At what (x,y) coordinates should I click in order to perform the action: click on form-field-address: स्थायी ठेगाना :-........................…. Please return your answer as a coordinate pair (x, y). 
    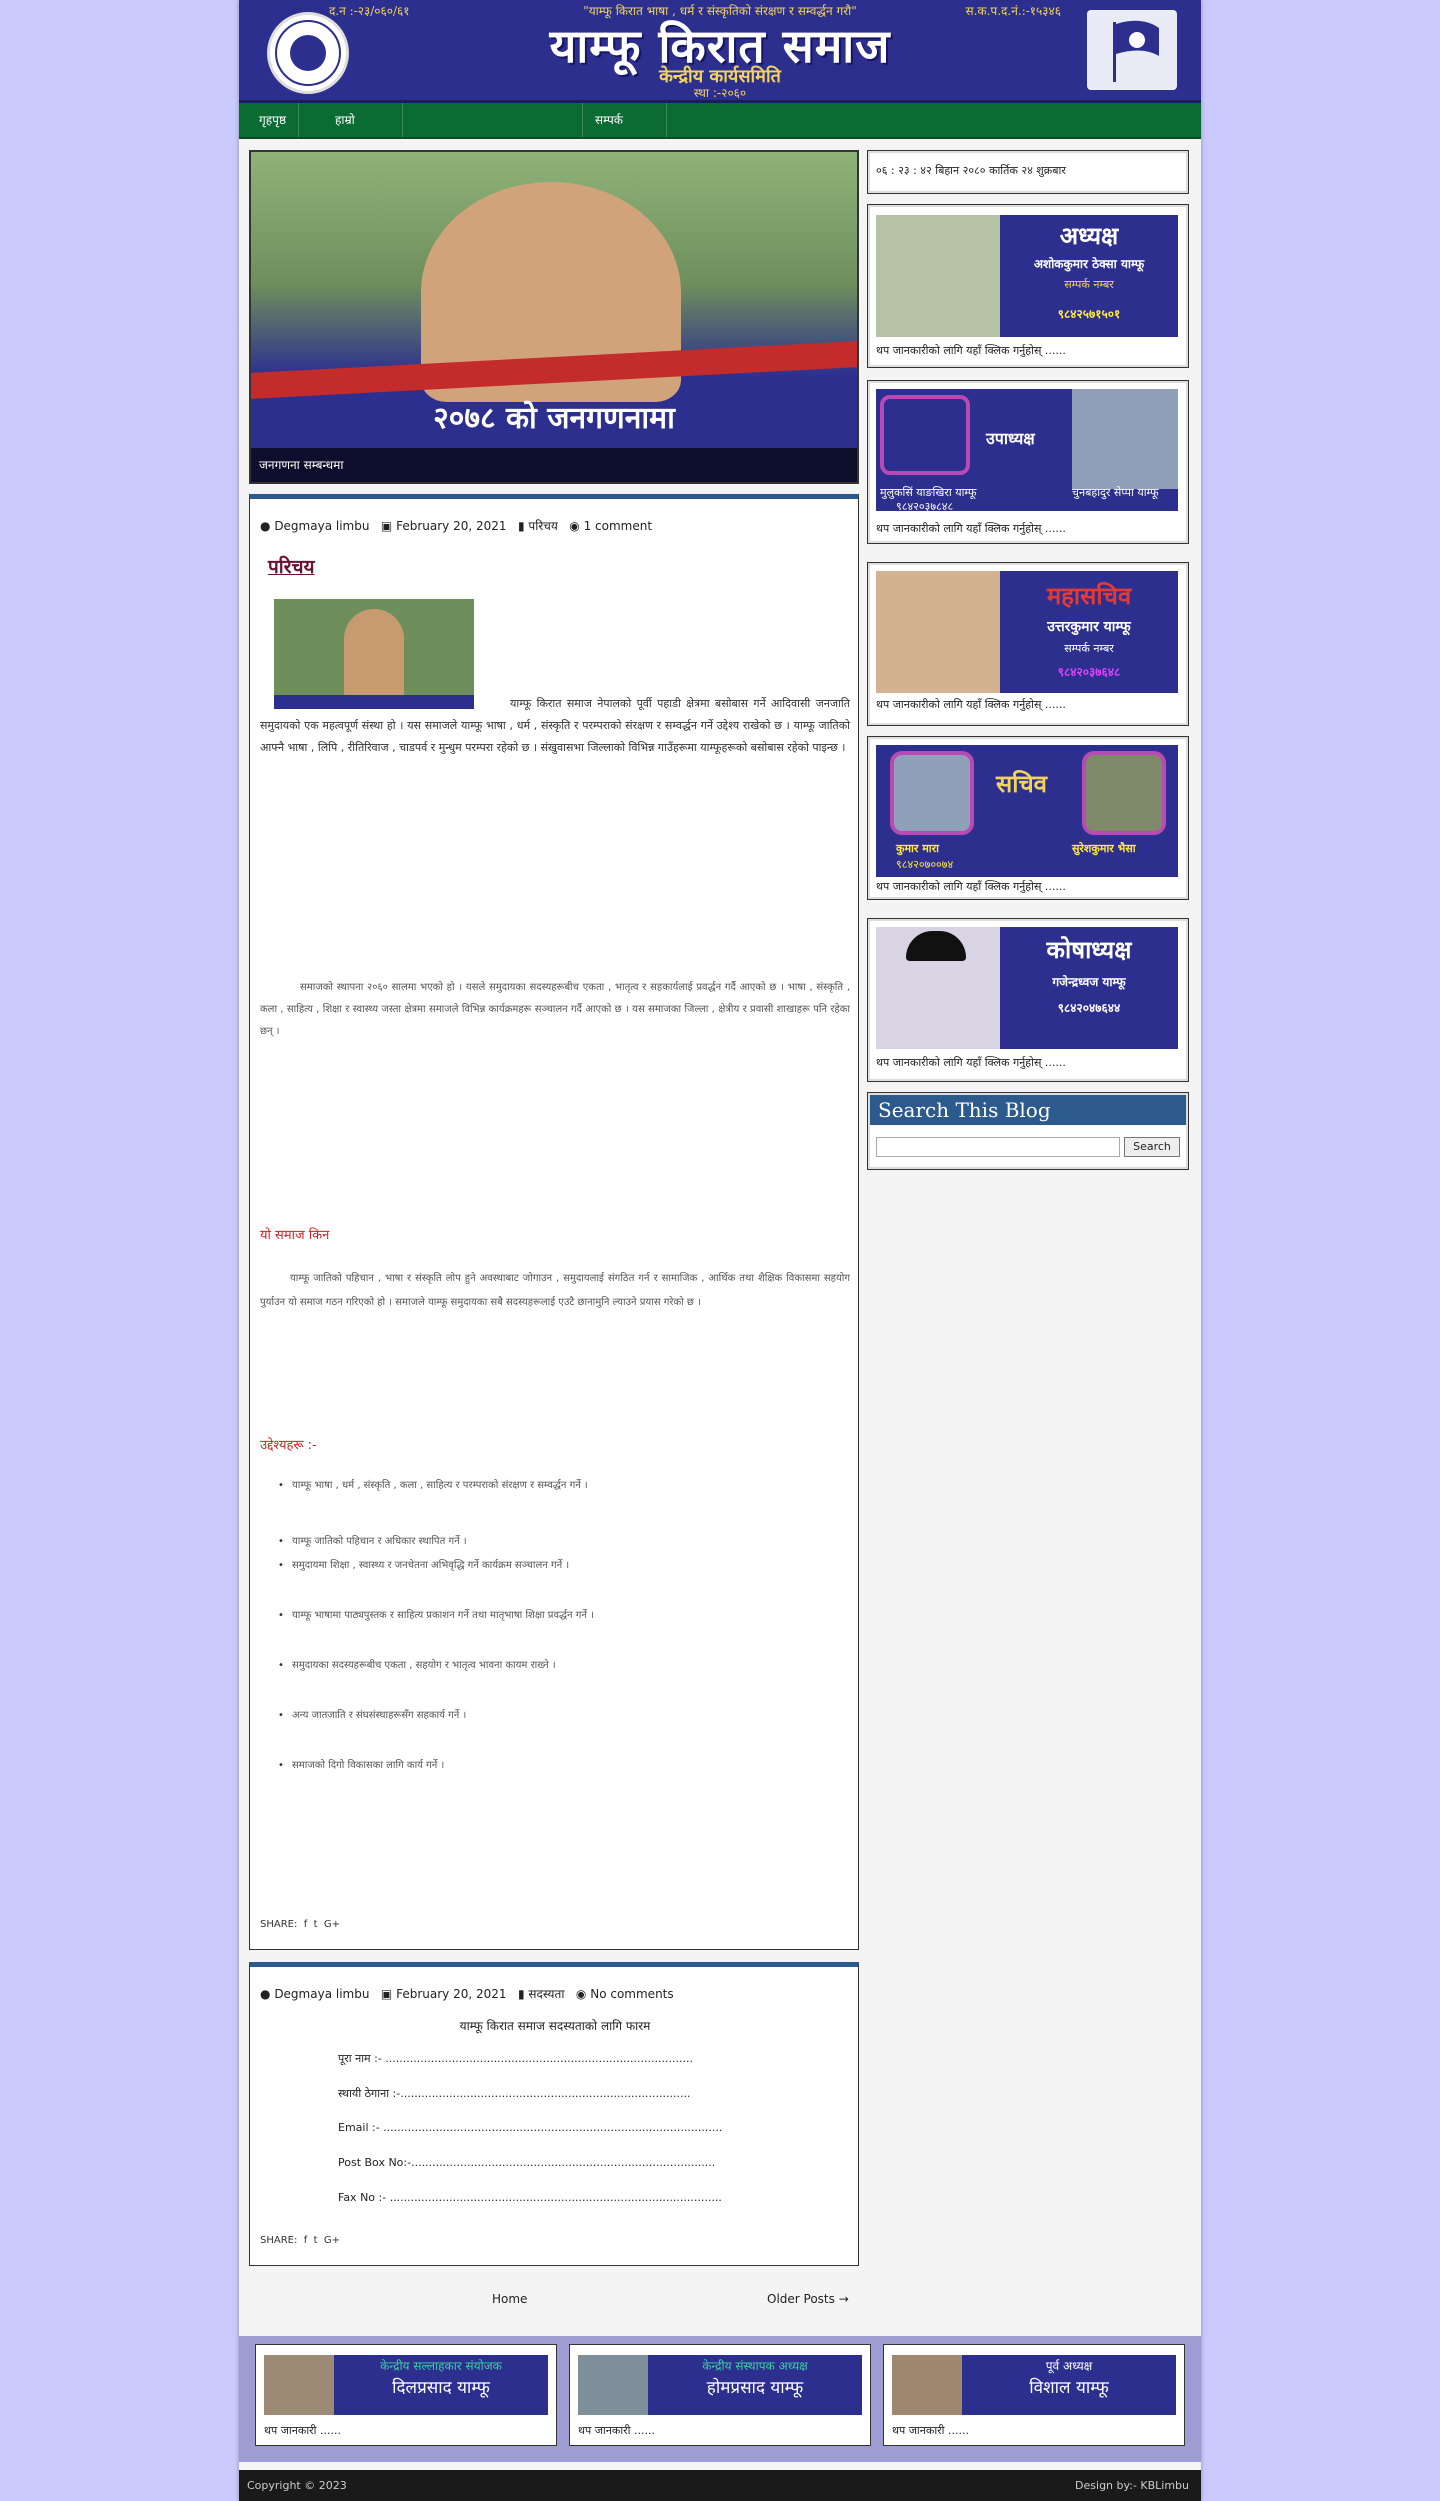
    Looking at the image, I should click on (514, 2093).